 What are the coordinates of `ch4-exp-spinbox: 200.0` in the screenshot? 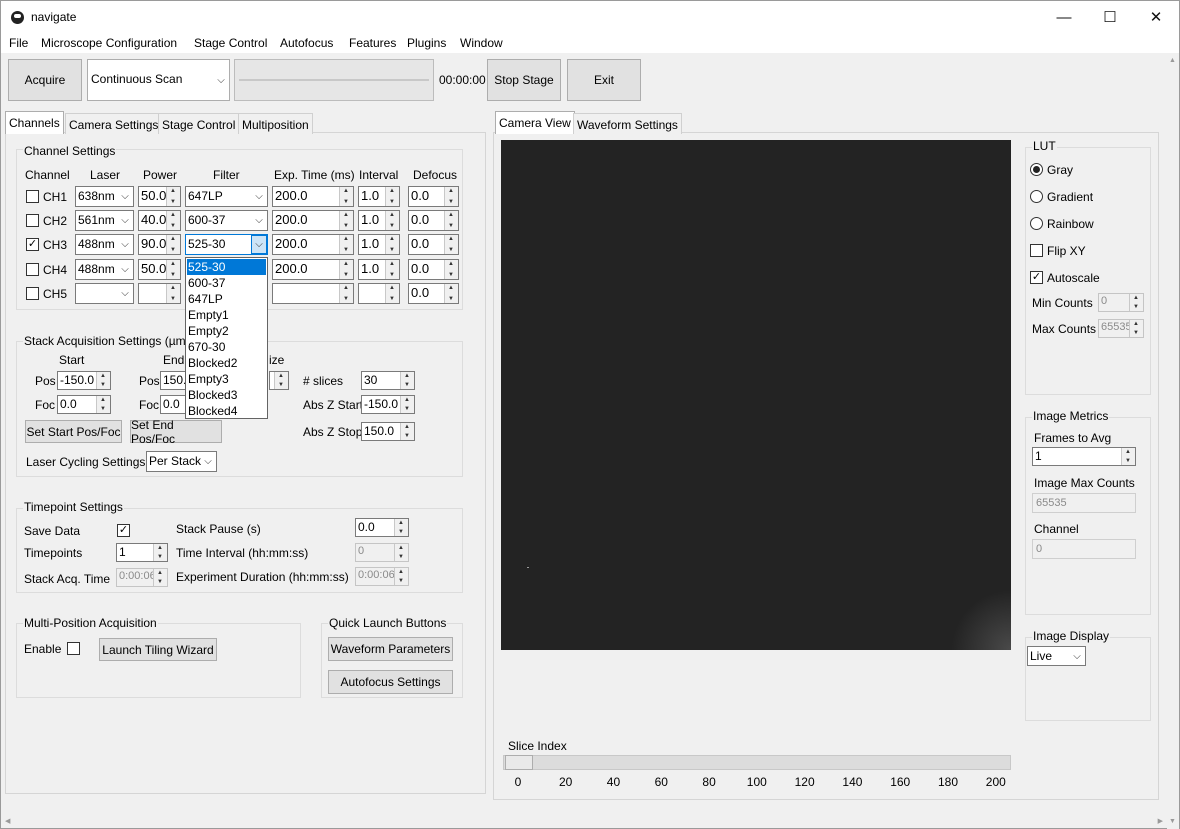 It's located at (313, 269).